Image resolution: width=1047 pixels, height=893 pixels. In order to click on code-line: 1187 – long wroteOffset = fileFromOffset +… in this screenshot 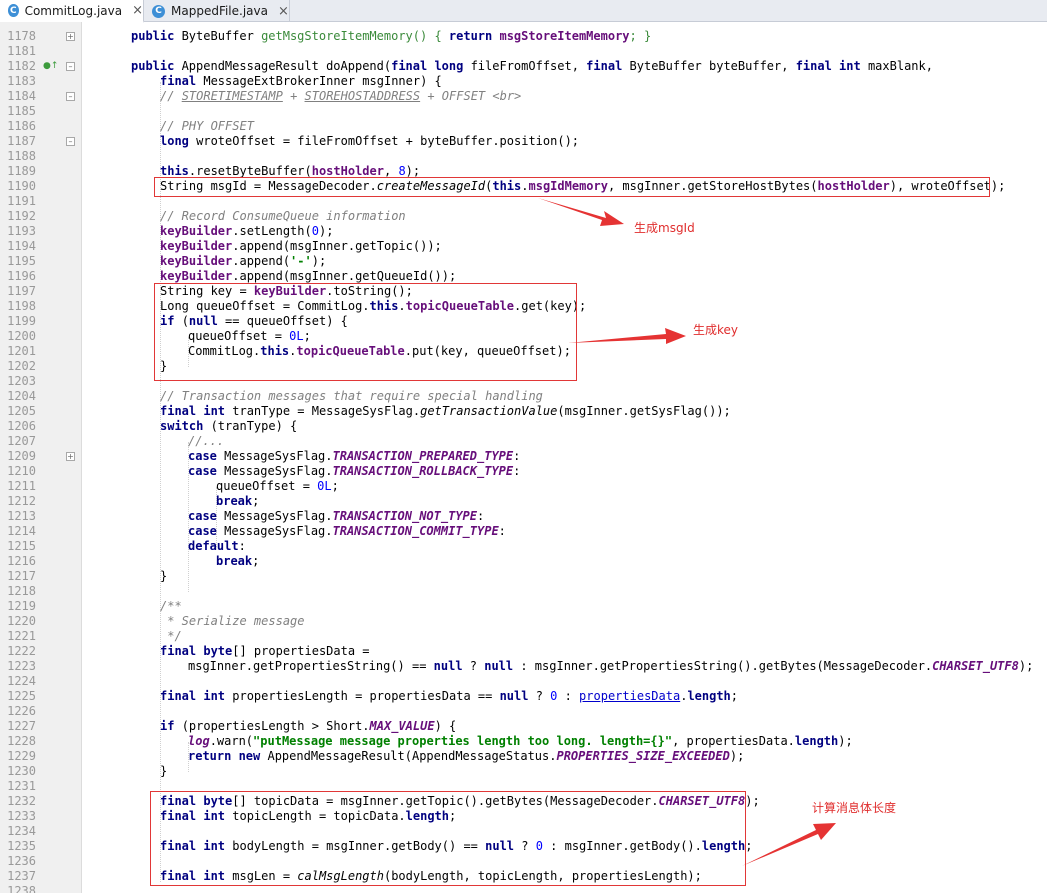, I will do `click(523, 141)`.